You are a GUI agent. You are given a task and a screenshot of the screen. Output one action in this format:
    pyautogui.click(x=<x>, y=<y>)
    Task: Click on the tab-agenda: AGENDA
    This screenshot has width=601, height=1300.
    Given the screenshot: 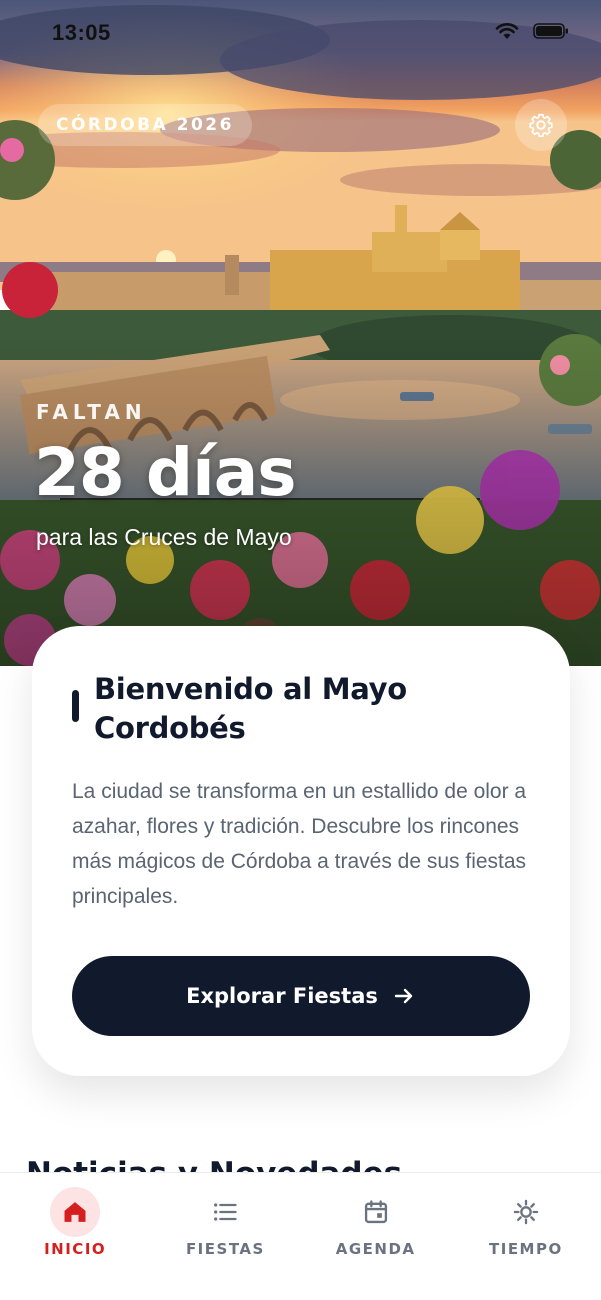 What is the action you would take?
    pyautogui.click(x=376, y=1236)
    